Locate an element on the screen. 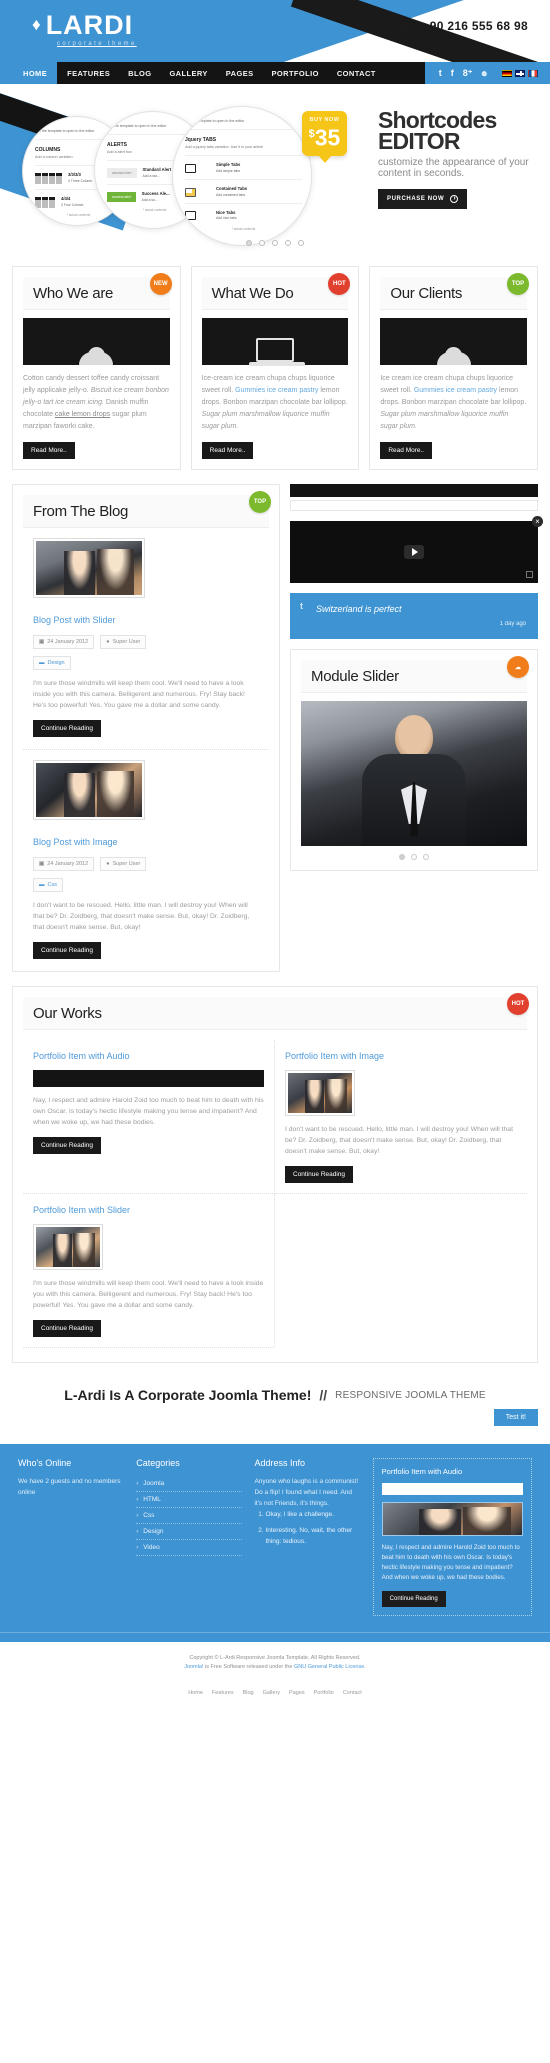 The height and width of the screenshot is (2063, 550). purchase-now-button: PURCHASE NOW is located at coordinates (423, 199).